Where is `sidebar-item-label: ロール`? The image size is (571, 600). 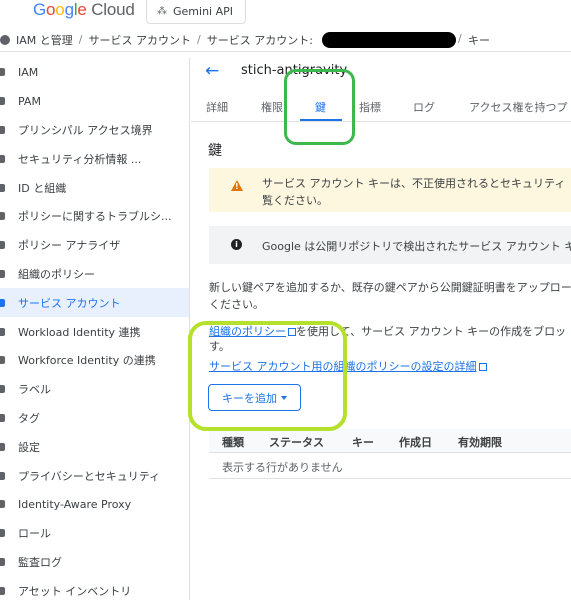 sidebar-item-label: ロール is located at coordinates (34, 534).